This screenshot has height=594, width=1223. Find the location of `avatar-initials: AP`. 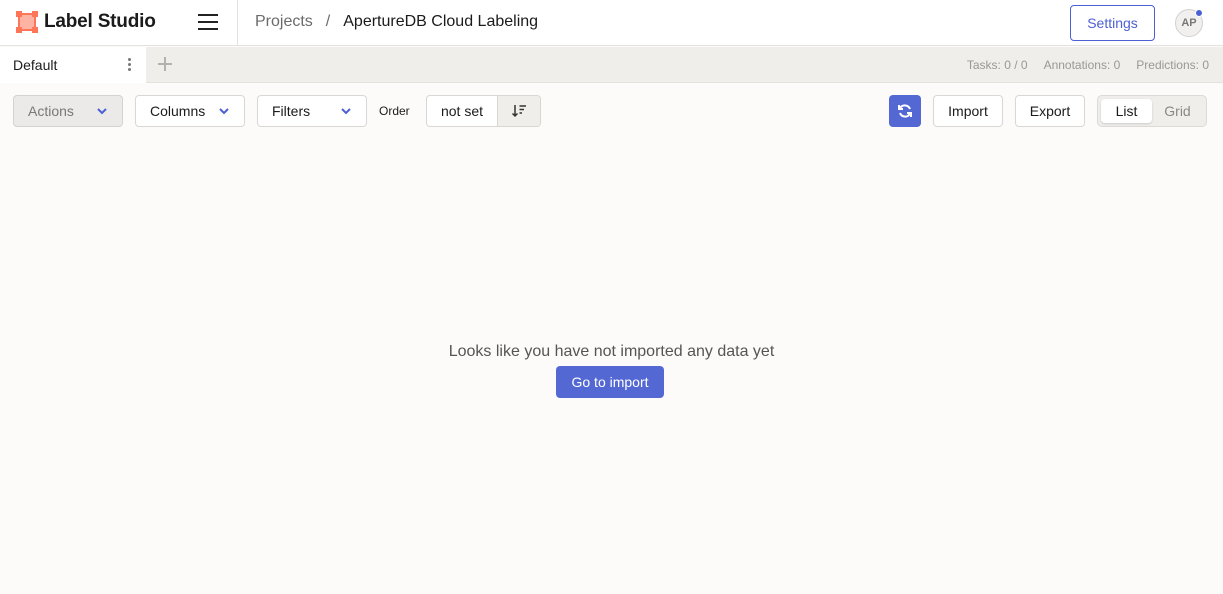

avatar-initials: AP is located at coordinates (1189, 23).